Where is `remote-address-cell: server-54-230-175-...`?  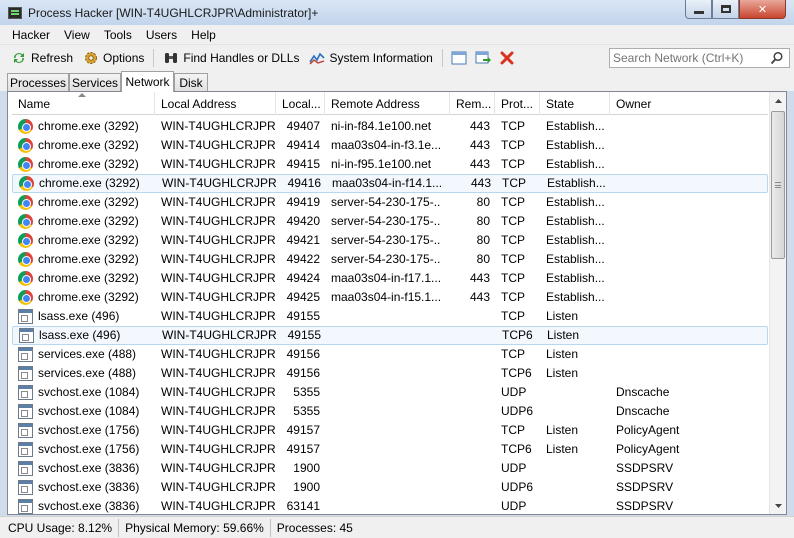
remote-address-cell: server-54-230-175-... is located at coordinates (386, 259).